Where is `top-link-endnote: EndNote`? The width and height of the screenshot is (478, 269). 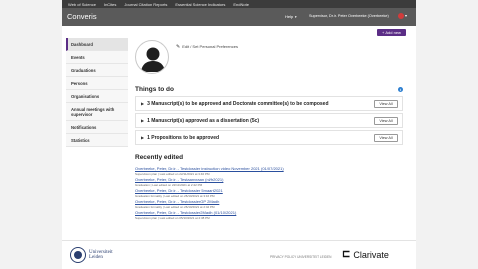 top-link-endnote: EndNote is located at coordinates (241, 4).